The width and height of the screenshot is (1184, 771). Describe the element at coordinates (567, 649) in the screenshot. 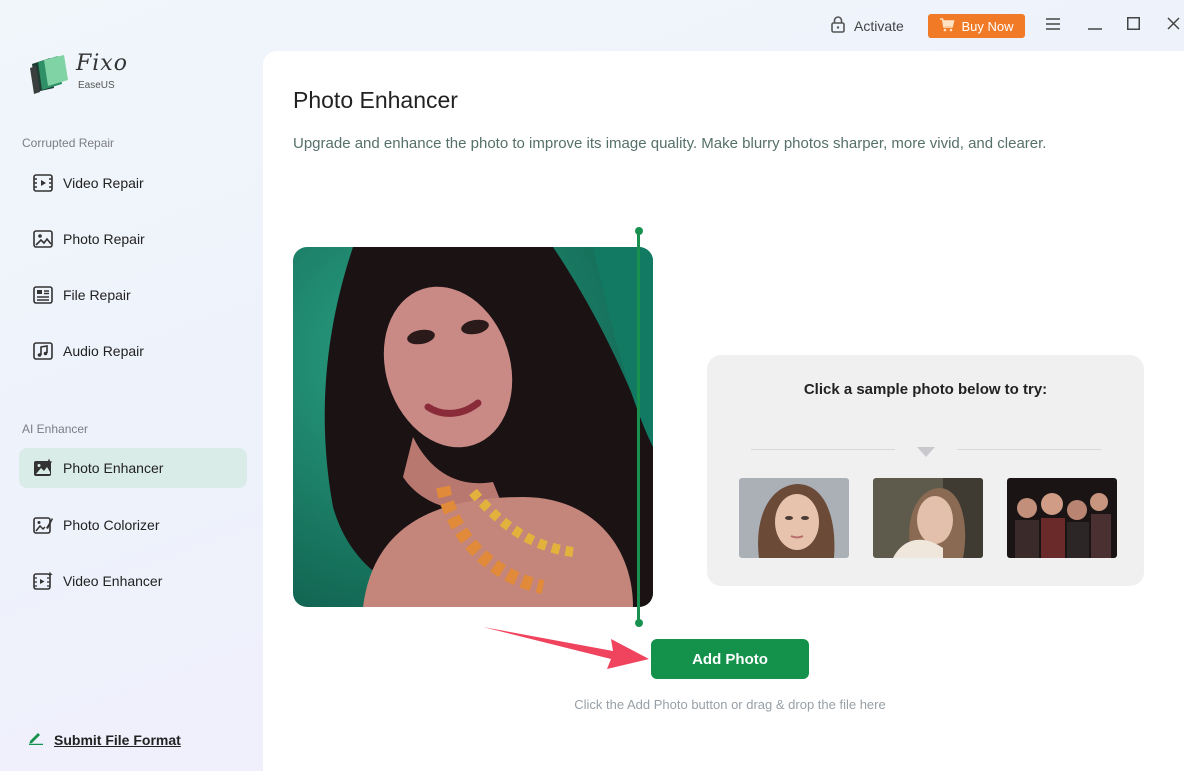

I see `pointer-arrow-icon` at that location.